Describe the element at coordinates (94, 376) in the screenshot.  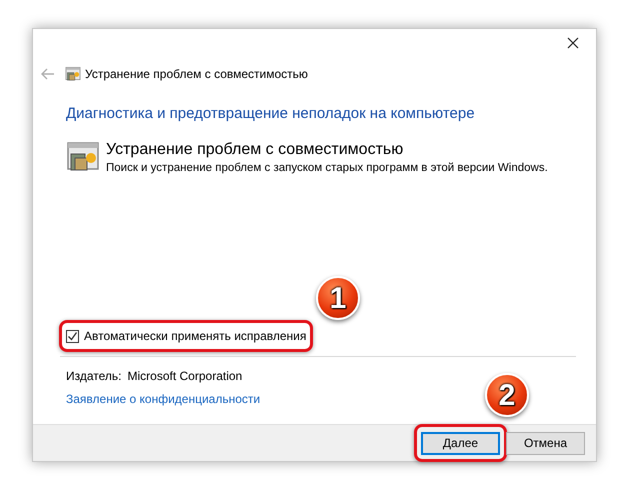
I see `publisher-label: Издатель:` at that location.